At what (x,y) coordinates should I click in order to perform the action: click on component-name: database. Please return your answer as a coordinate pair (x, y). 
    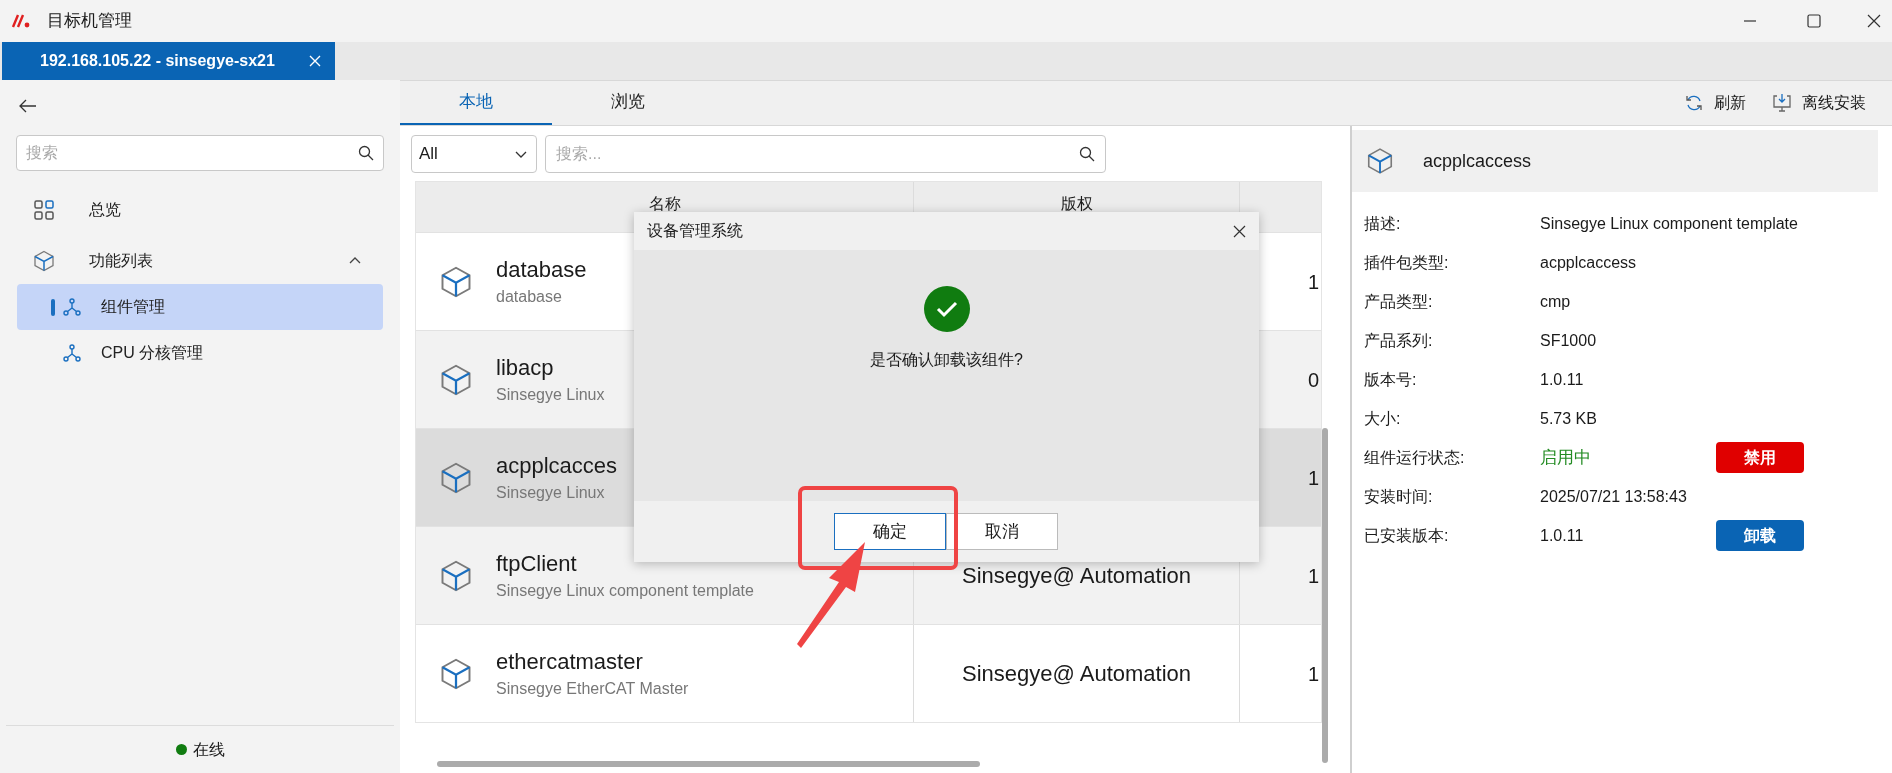
    Looking at the image, I should click on (541, 269).